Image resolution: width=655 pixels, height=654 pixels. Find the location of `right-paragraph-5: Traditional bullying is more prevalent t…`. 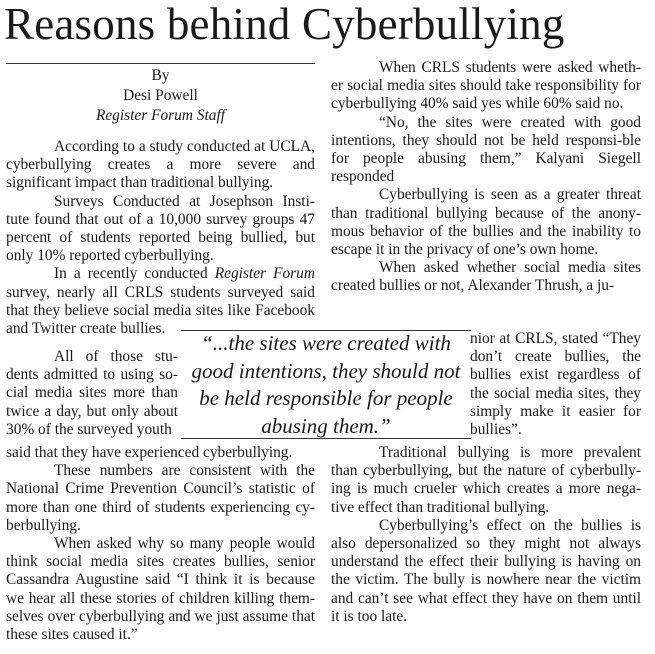

right-paragraph-5: Traditional bullying is more prevalent t… is located at coordinates (486, 480).